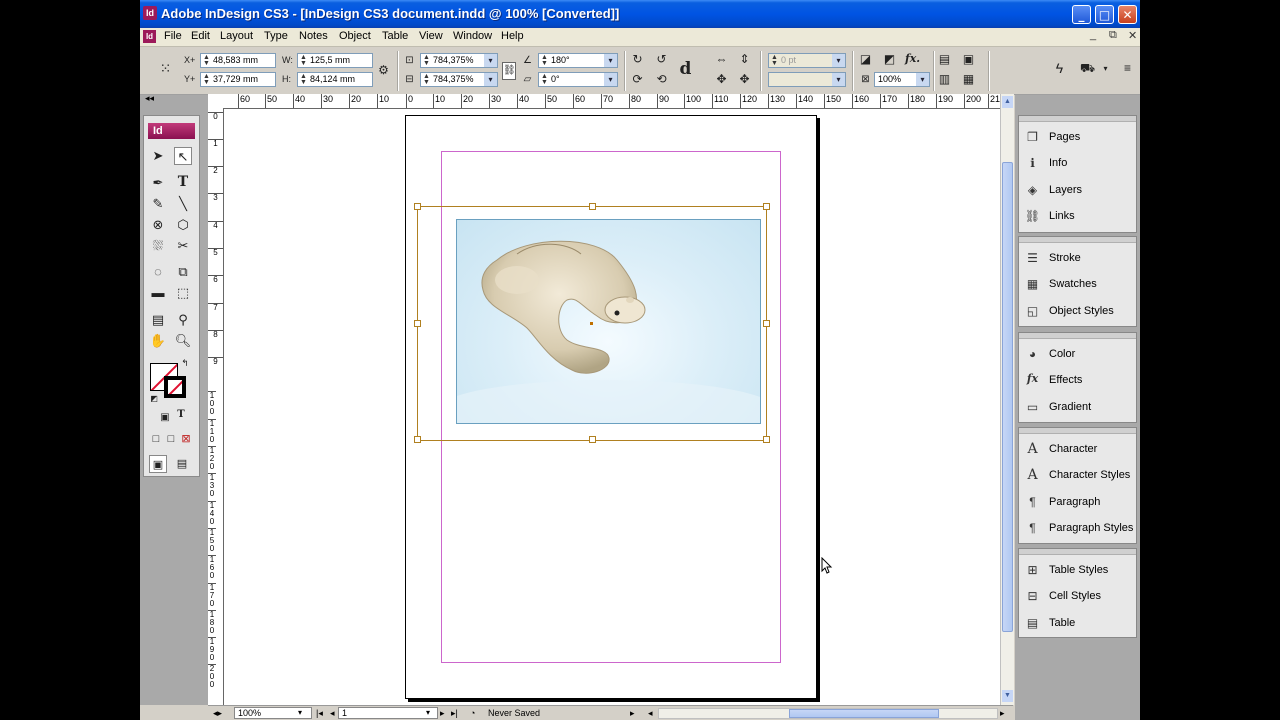 The height and width of the screenshot is (720, 1280). What do you see at coordinates (1079, 502) in the screenshot?
I see `panel-paragraph: ¶ Paragraph` at bounding box center [1079, 502].